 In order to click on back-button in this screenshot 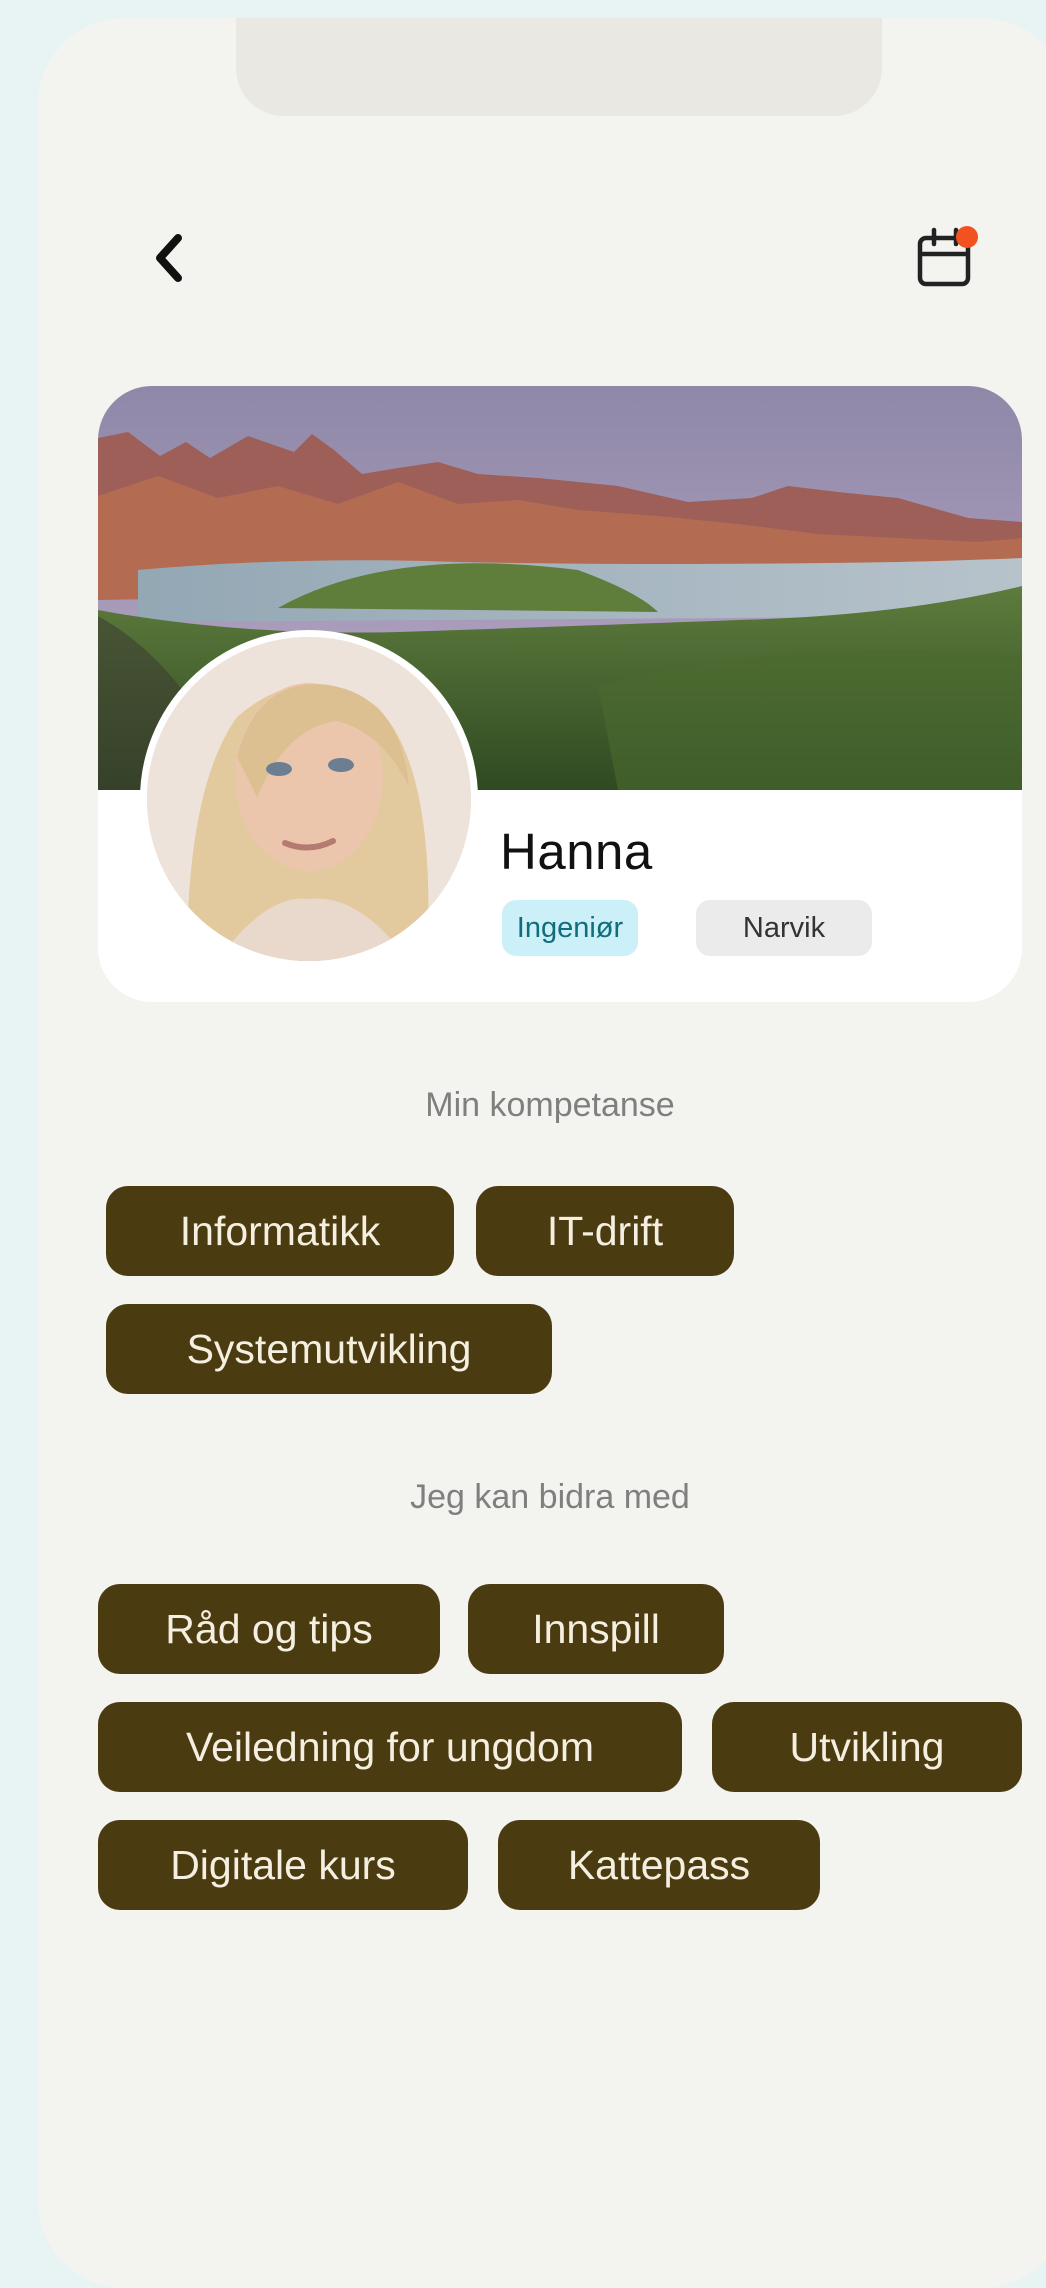, I will do `click(170, 258)`.